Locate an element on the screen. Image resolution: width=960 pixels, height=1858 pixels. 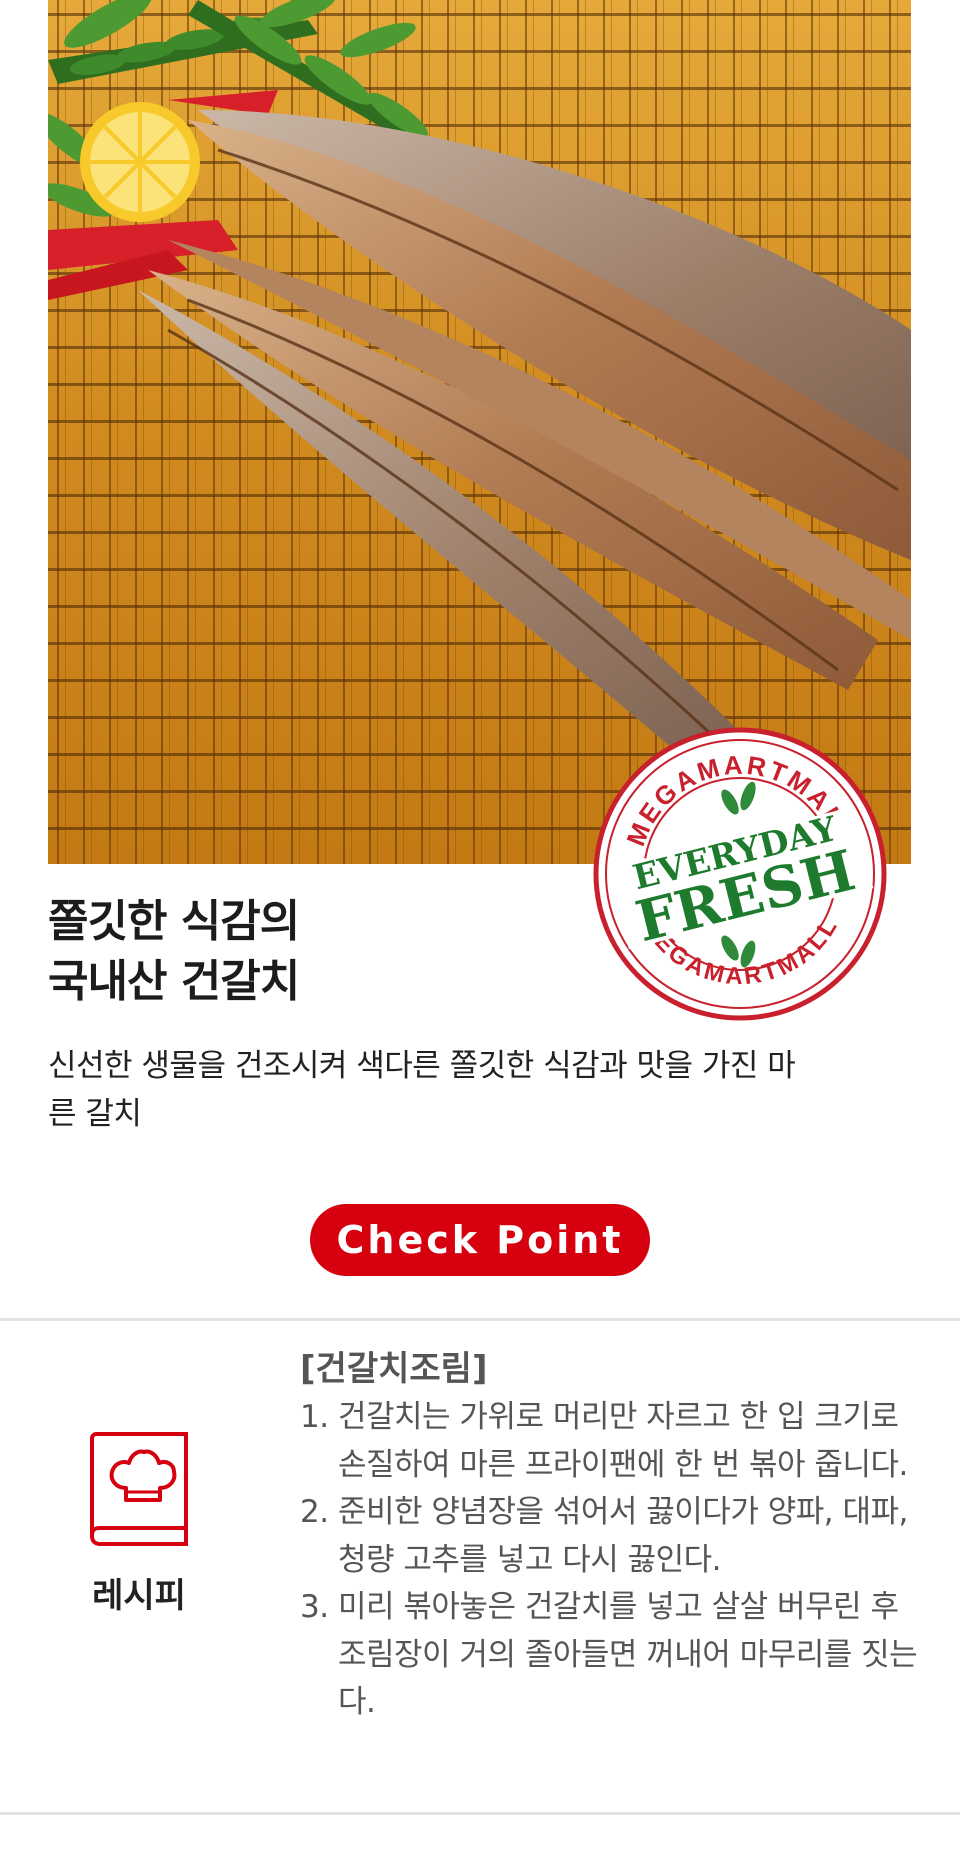
step-number: 1. is located at coordinates (314, 1417).